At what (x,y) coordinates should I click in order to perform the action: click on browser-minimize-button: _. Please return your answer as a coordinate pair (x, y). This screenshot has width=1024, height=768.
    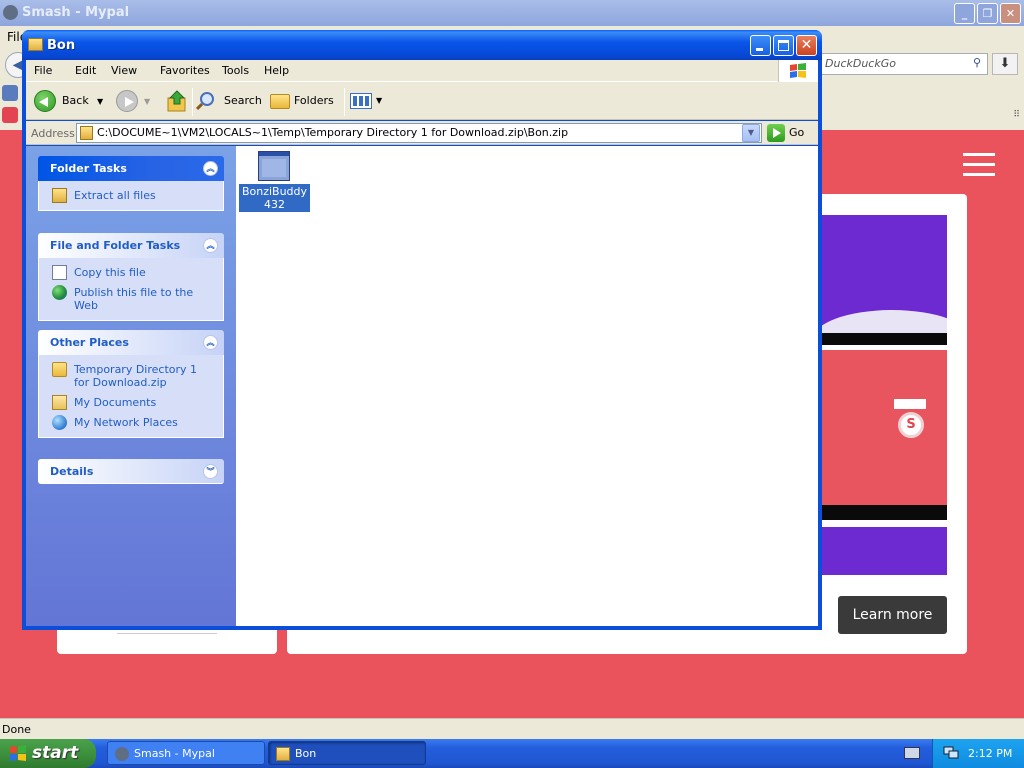
    Looking at the image, I should click on (964, 13).